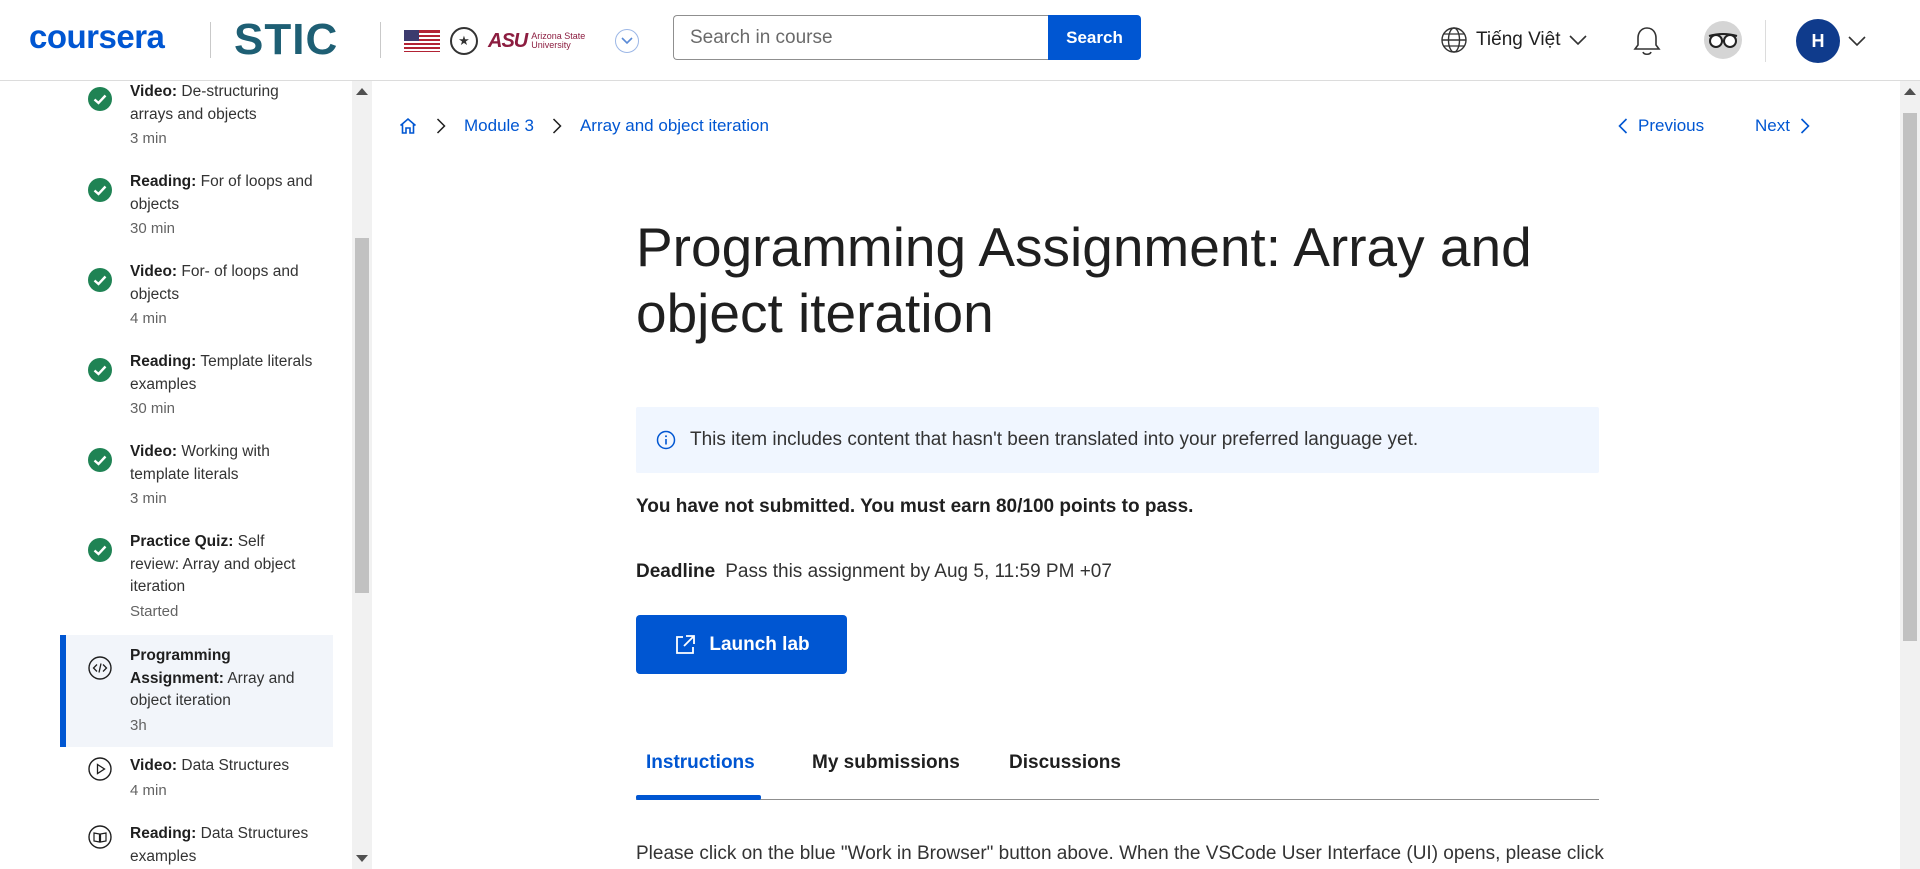 The width and height of the screenshot is (1920, 869). What do you see at coordinates (100, 668) in the screenshot?
I see `code-icon` at bounding box center [100, 668].